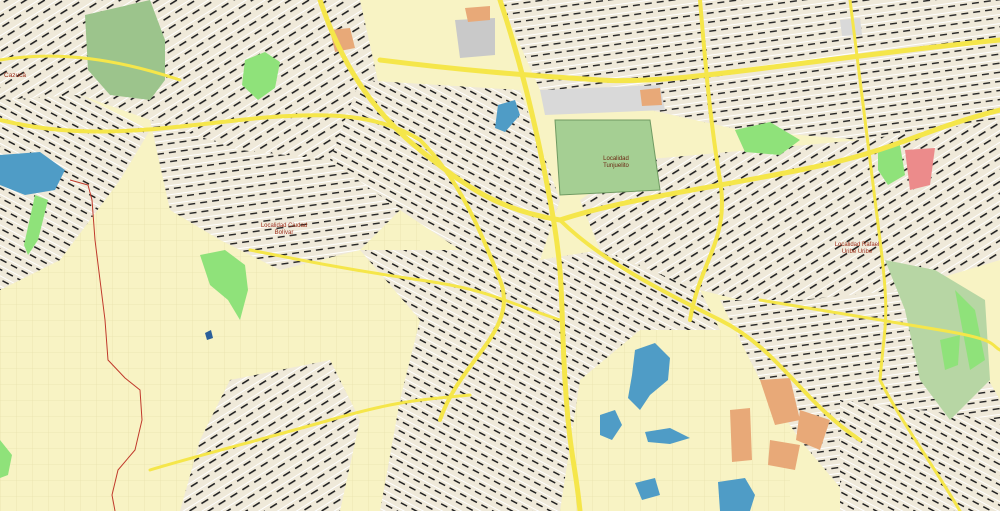 This screenshot has height=511, width=1000. I want to click on label-bolivar-line2: Bolívar, so click(284, 233).